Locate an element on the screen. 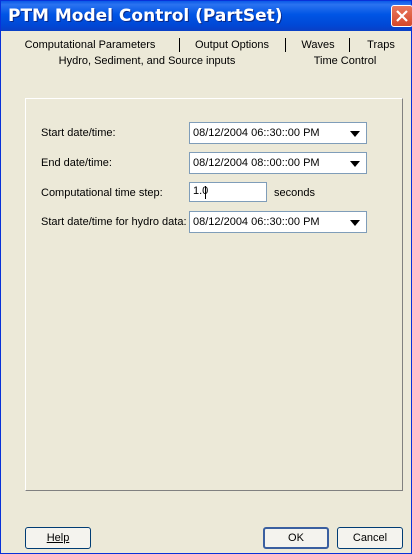 The image size is (412, 554). timestep-value: 1.0 is located at coordinates (201, 191).